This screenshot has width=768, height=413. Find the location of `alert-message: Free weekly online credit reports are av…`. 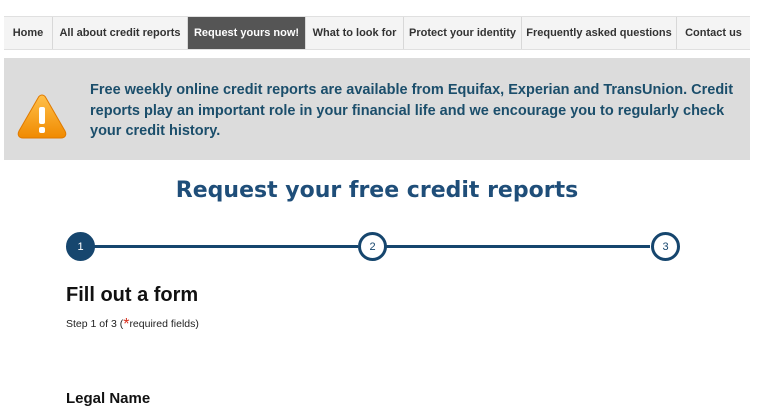

alert-message: Free weekly online credit reports are av… is located at coordinates (412, 110).